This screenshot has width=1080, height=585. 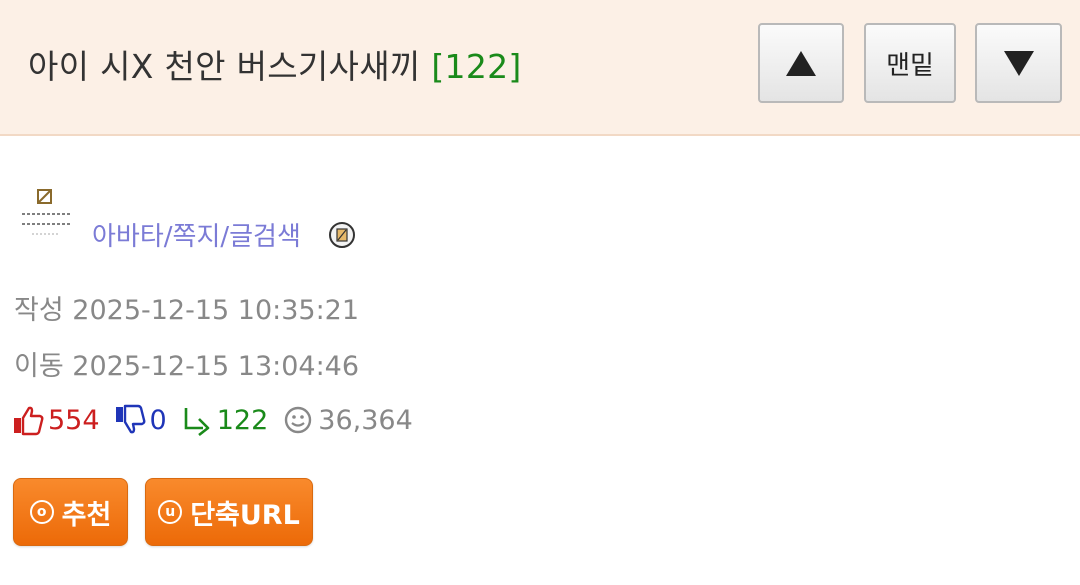 I want to click on short-url-button: u 단축URL, so click(x=229, y=512).